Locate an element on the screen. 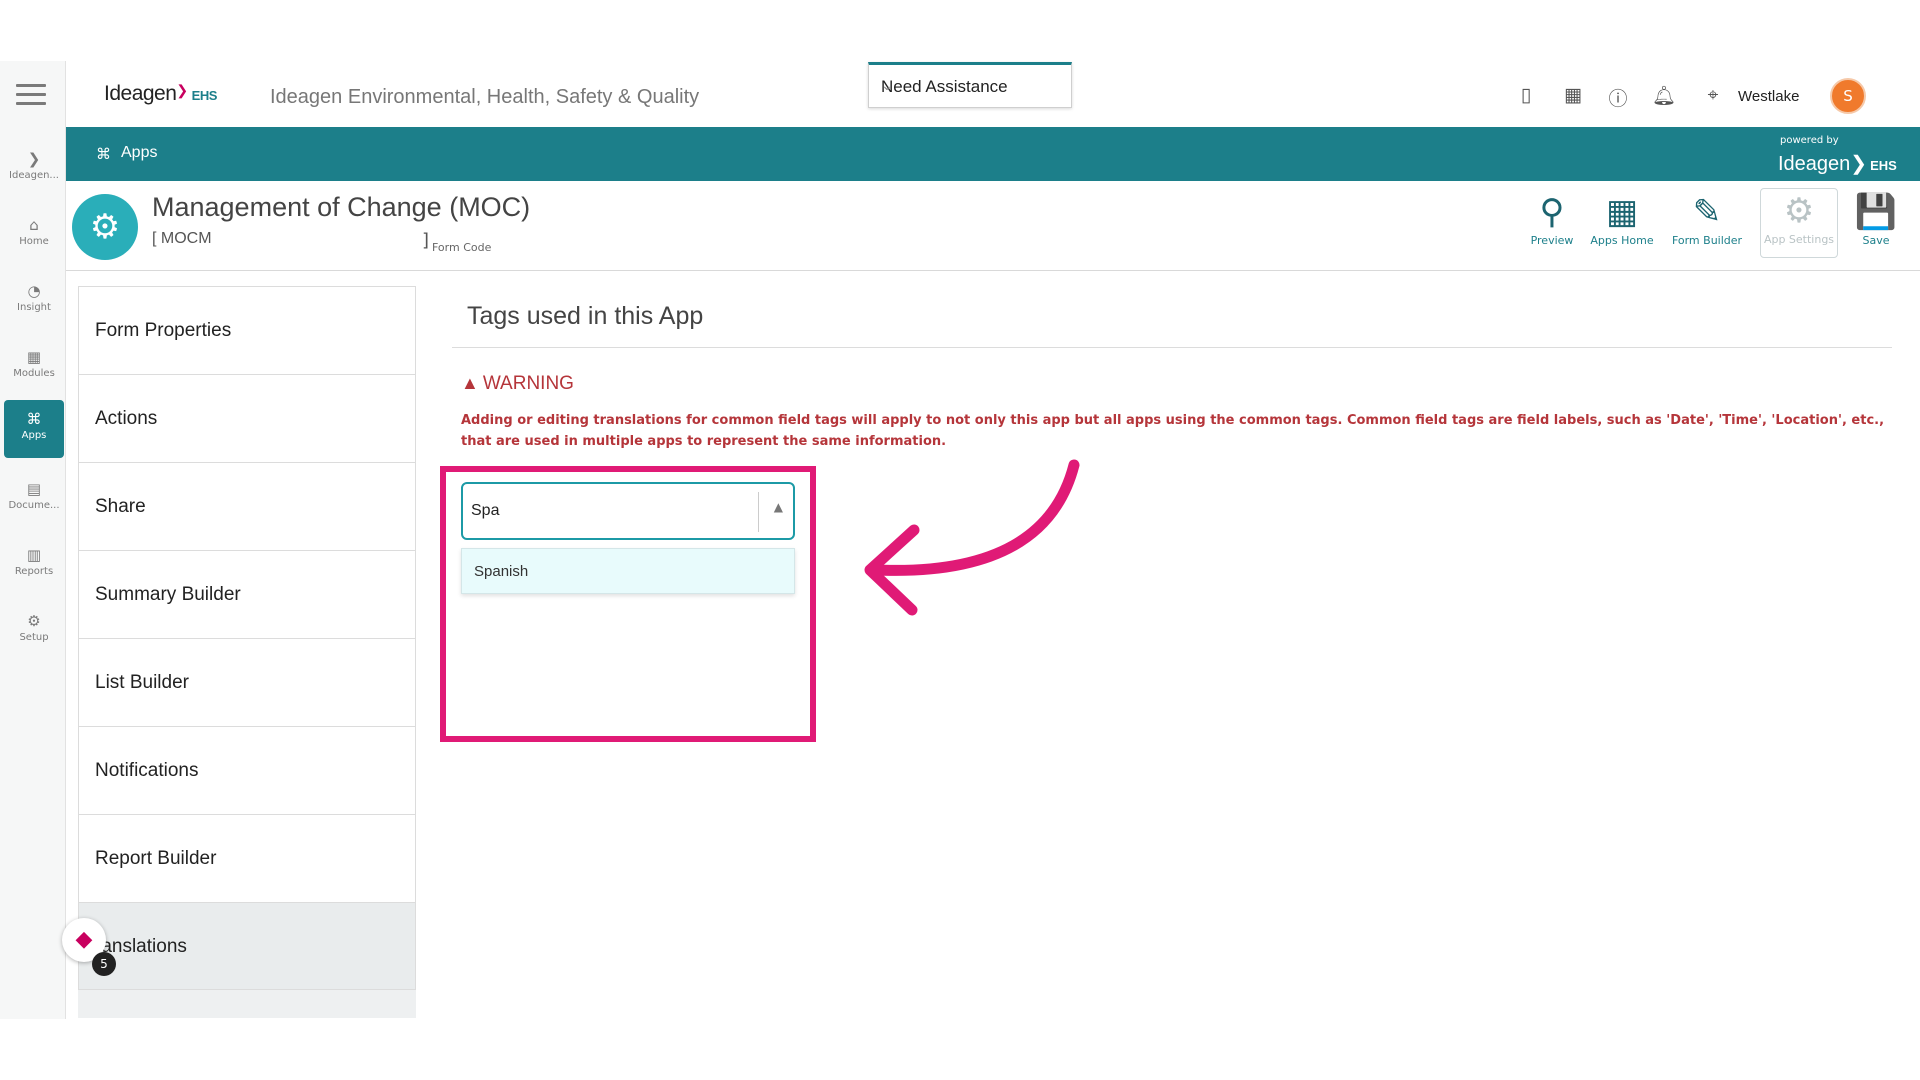  mobile-icon: ▯ is located at coordinates (1526, 95).